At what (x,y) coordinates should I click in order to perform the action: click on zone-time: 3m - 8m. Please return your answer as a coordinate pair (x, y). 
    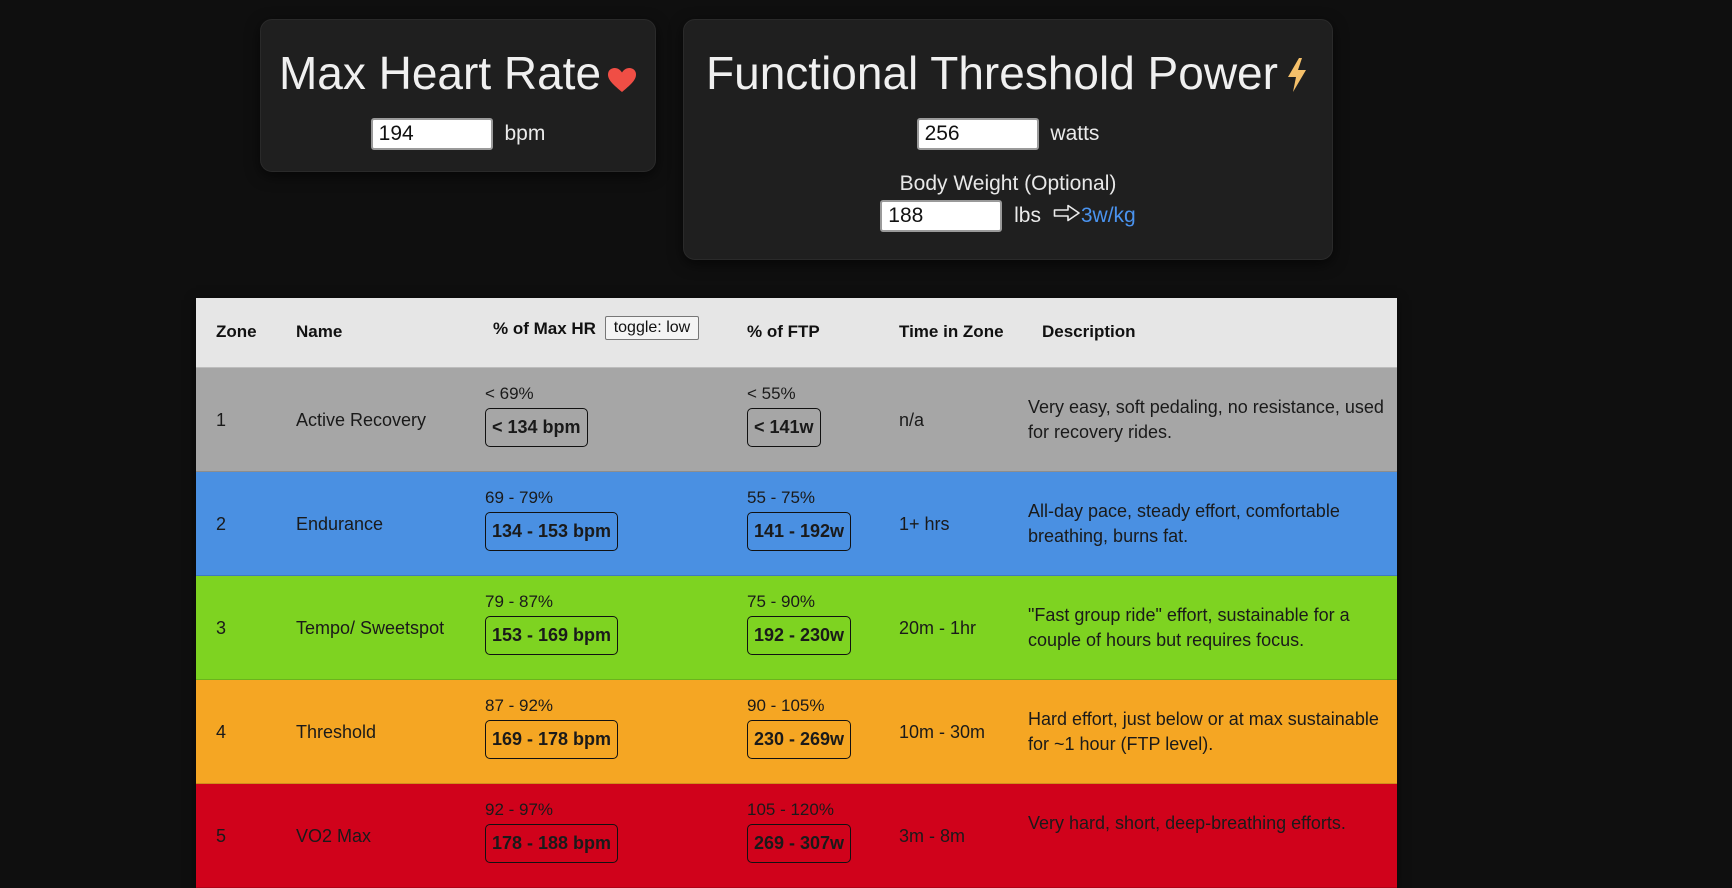
    Looking at the image, I should click on (932, 836).